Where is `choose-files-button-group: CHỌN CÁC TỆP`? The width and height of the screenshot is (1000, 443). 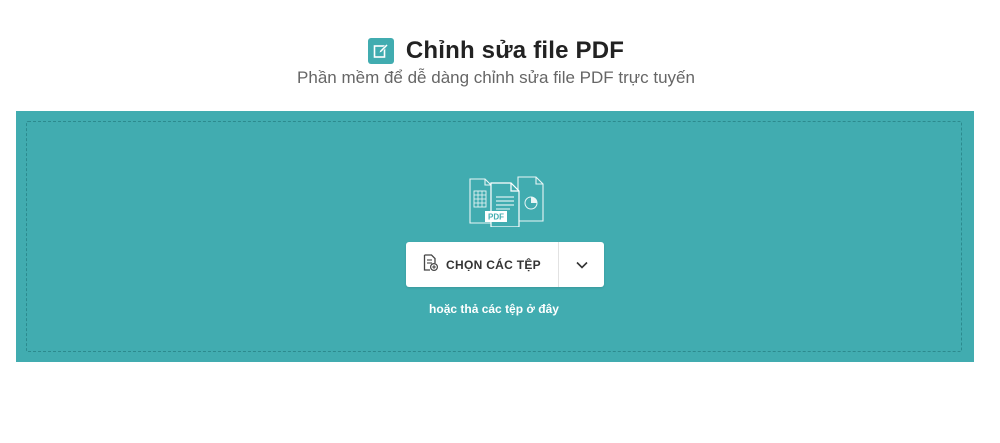 choose-files-button-group: CHỌN CÁC TỆP is located at coordinates (505, 264).